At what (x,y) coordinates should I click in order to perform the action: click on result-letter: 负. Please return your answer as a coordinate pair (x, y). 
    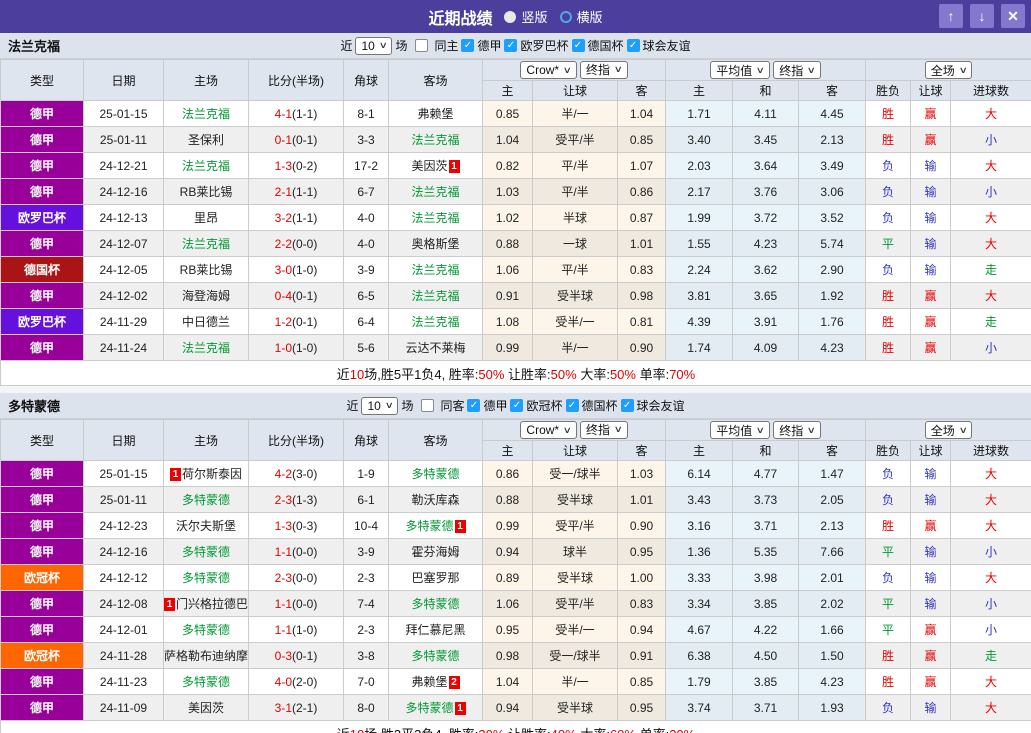
    Looking at the image, I should click on (888, 578).